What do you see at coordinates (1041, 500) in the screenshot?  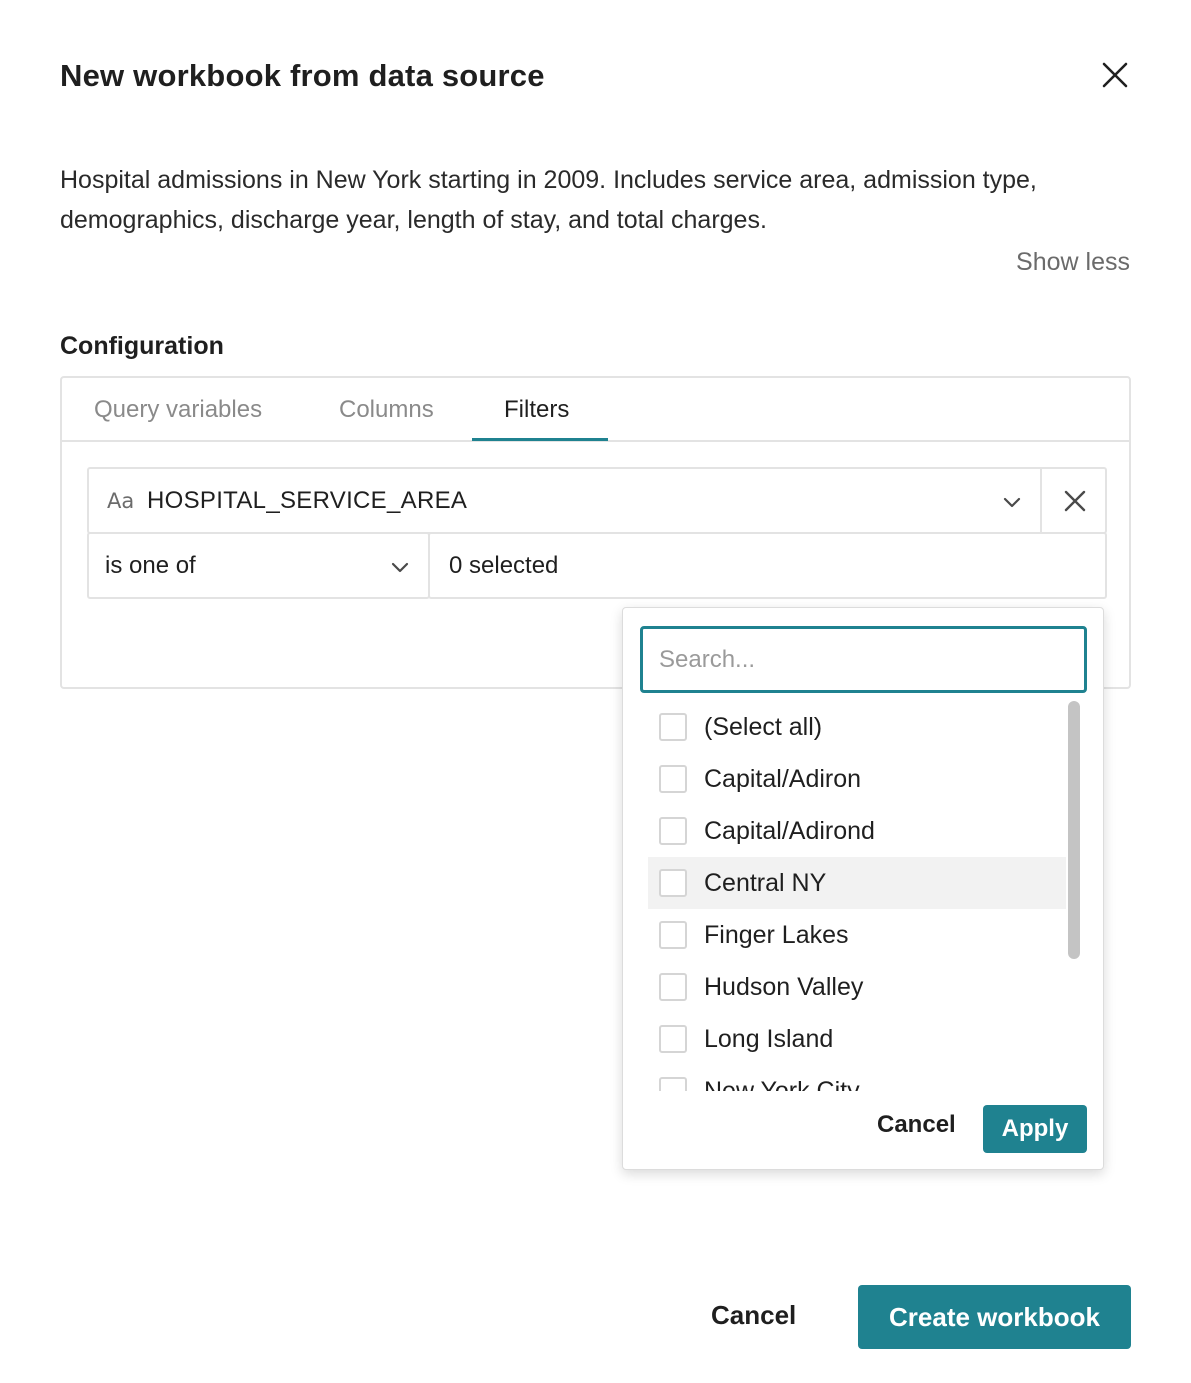 I see `field-divider` at bounding box center [1041, 500].